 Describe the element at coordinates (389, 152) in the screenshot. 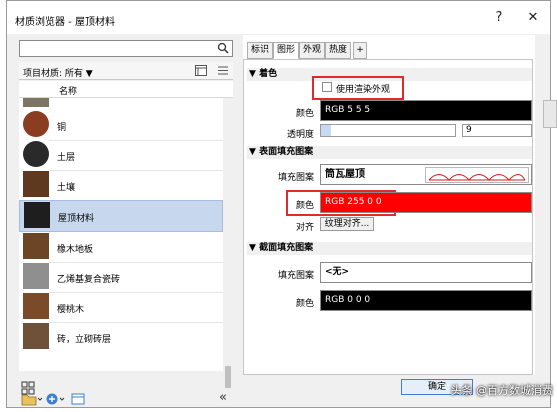

I see `section-surface-header: ▼ 表面填充图案` at that location.